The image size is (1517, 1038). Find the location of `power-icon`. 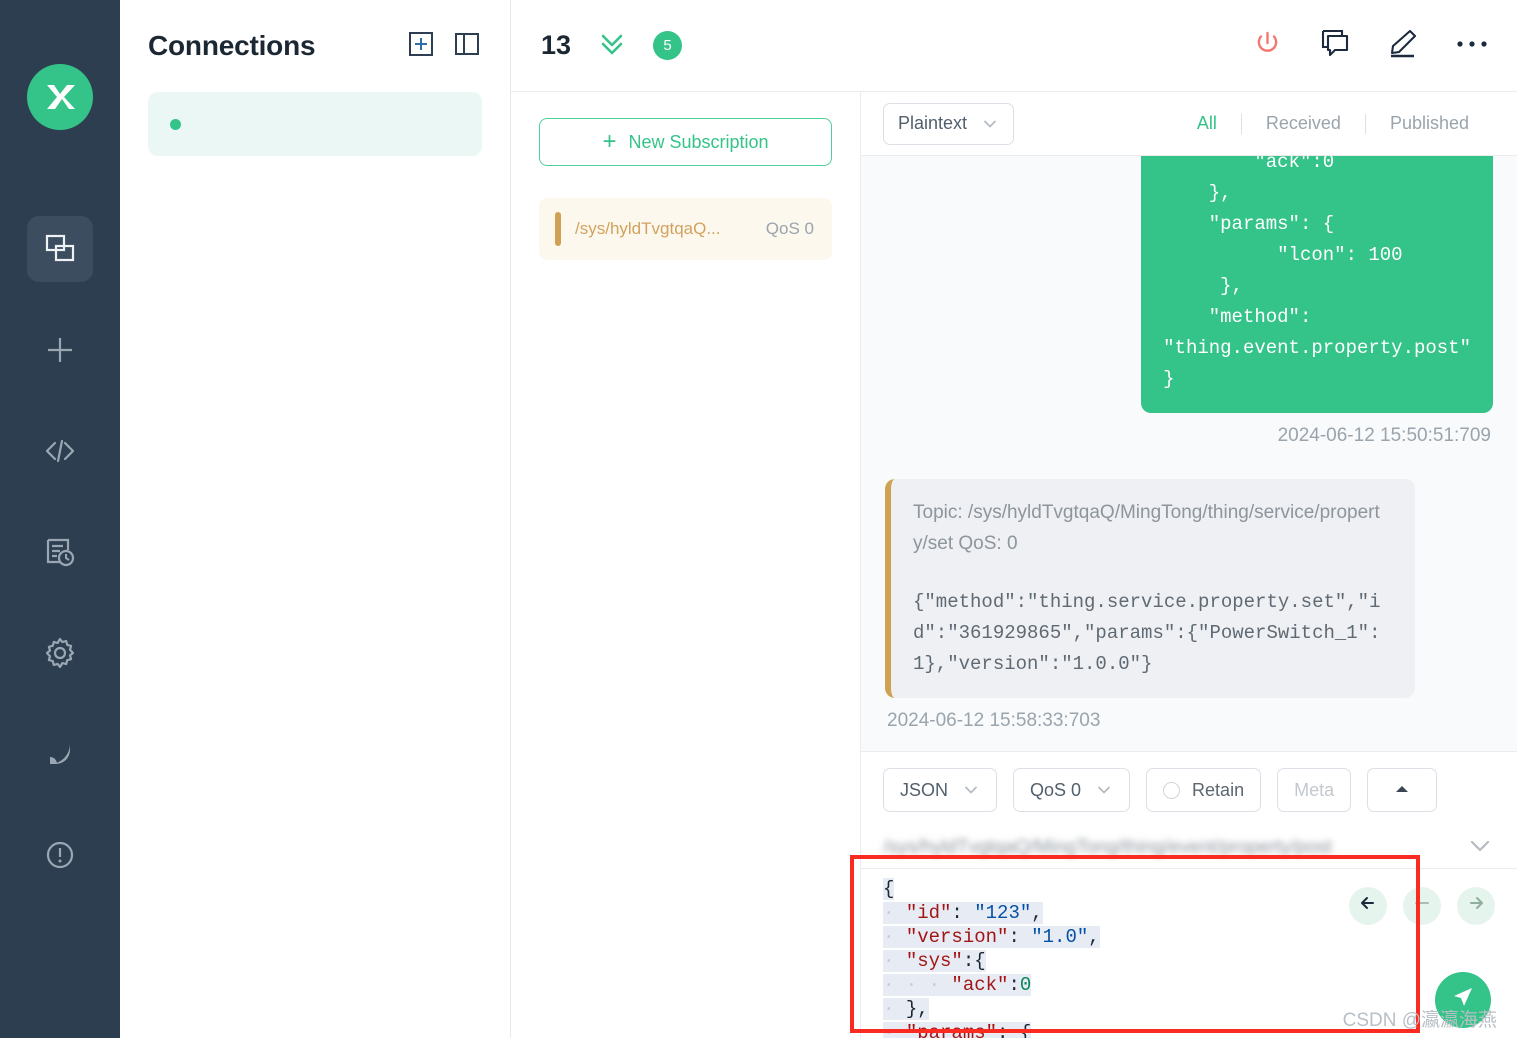

power-icon is located at coordinates (1267, 46).